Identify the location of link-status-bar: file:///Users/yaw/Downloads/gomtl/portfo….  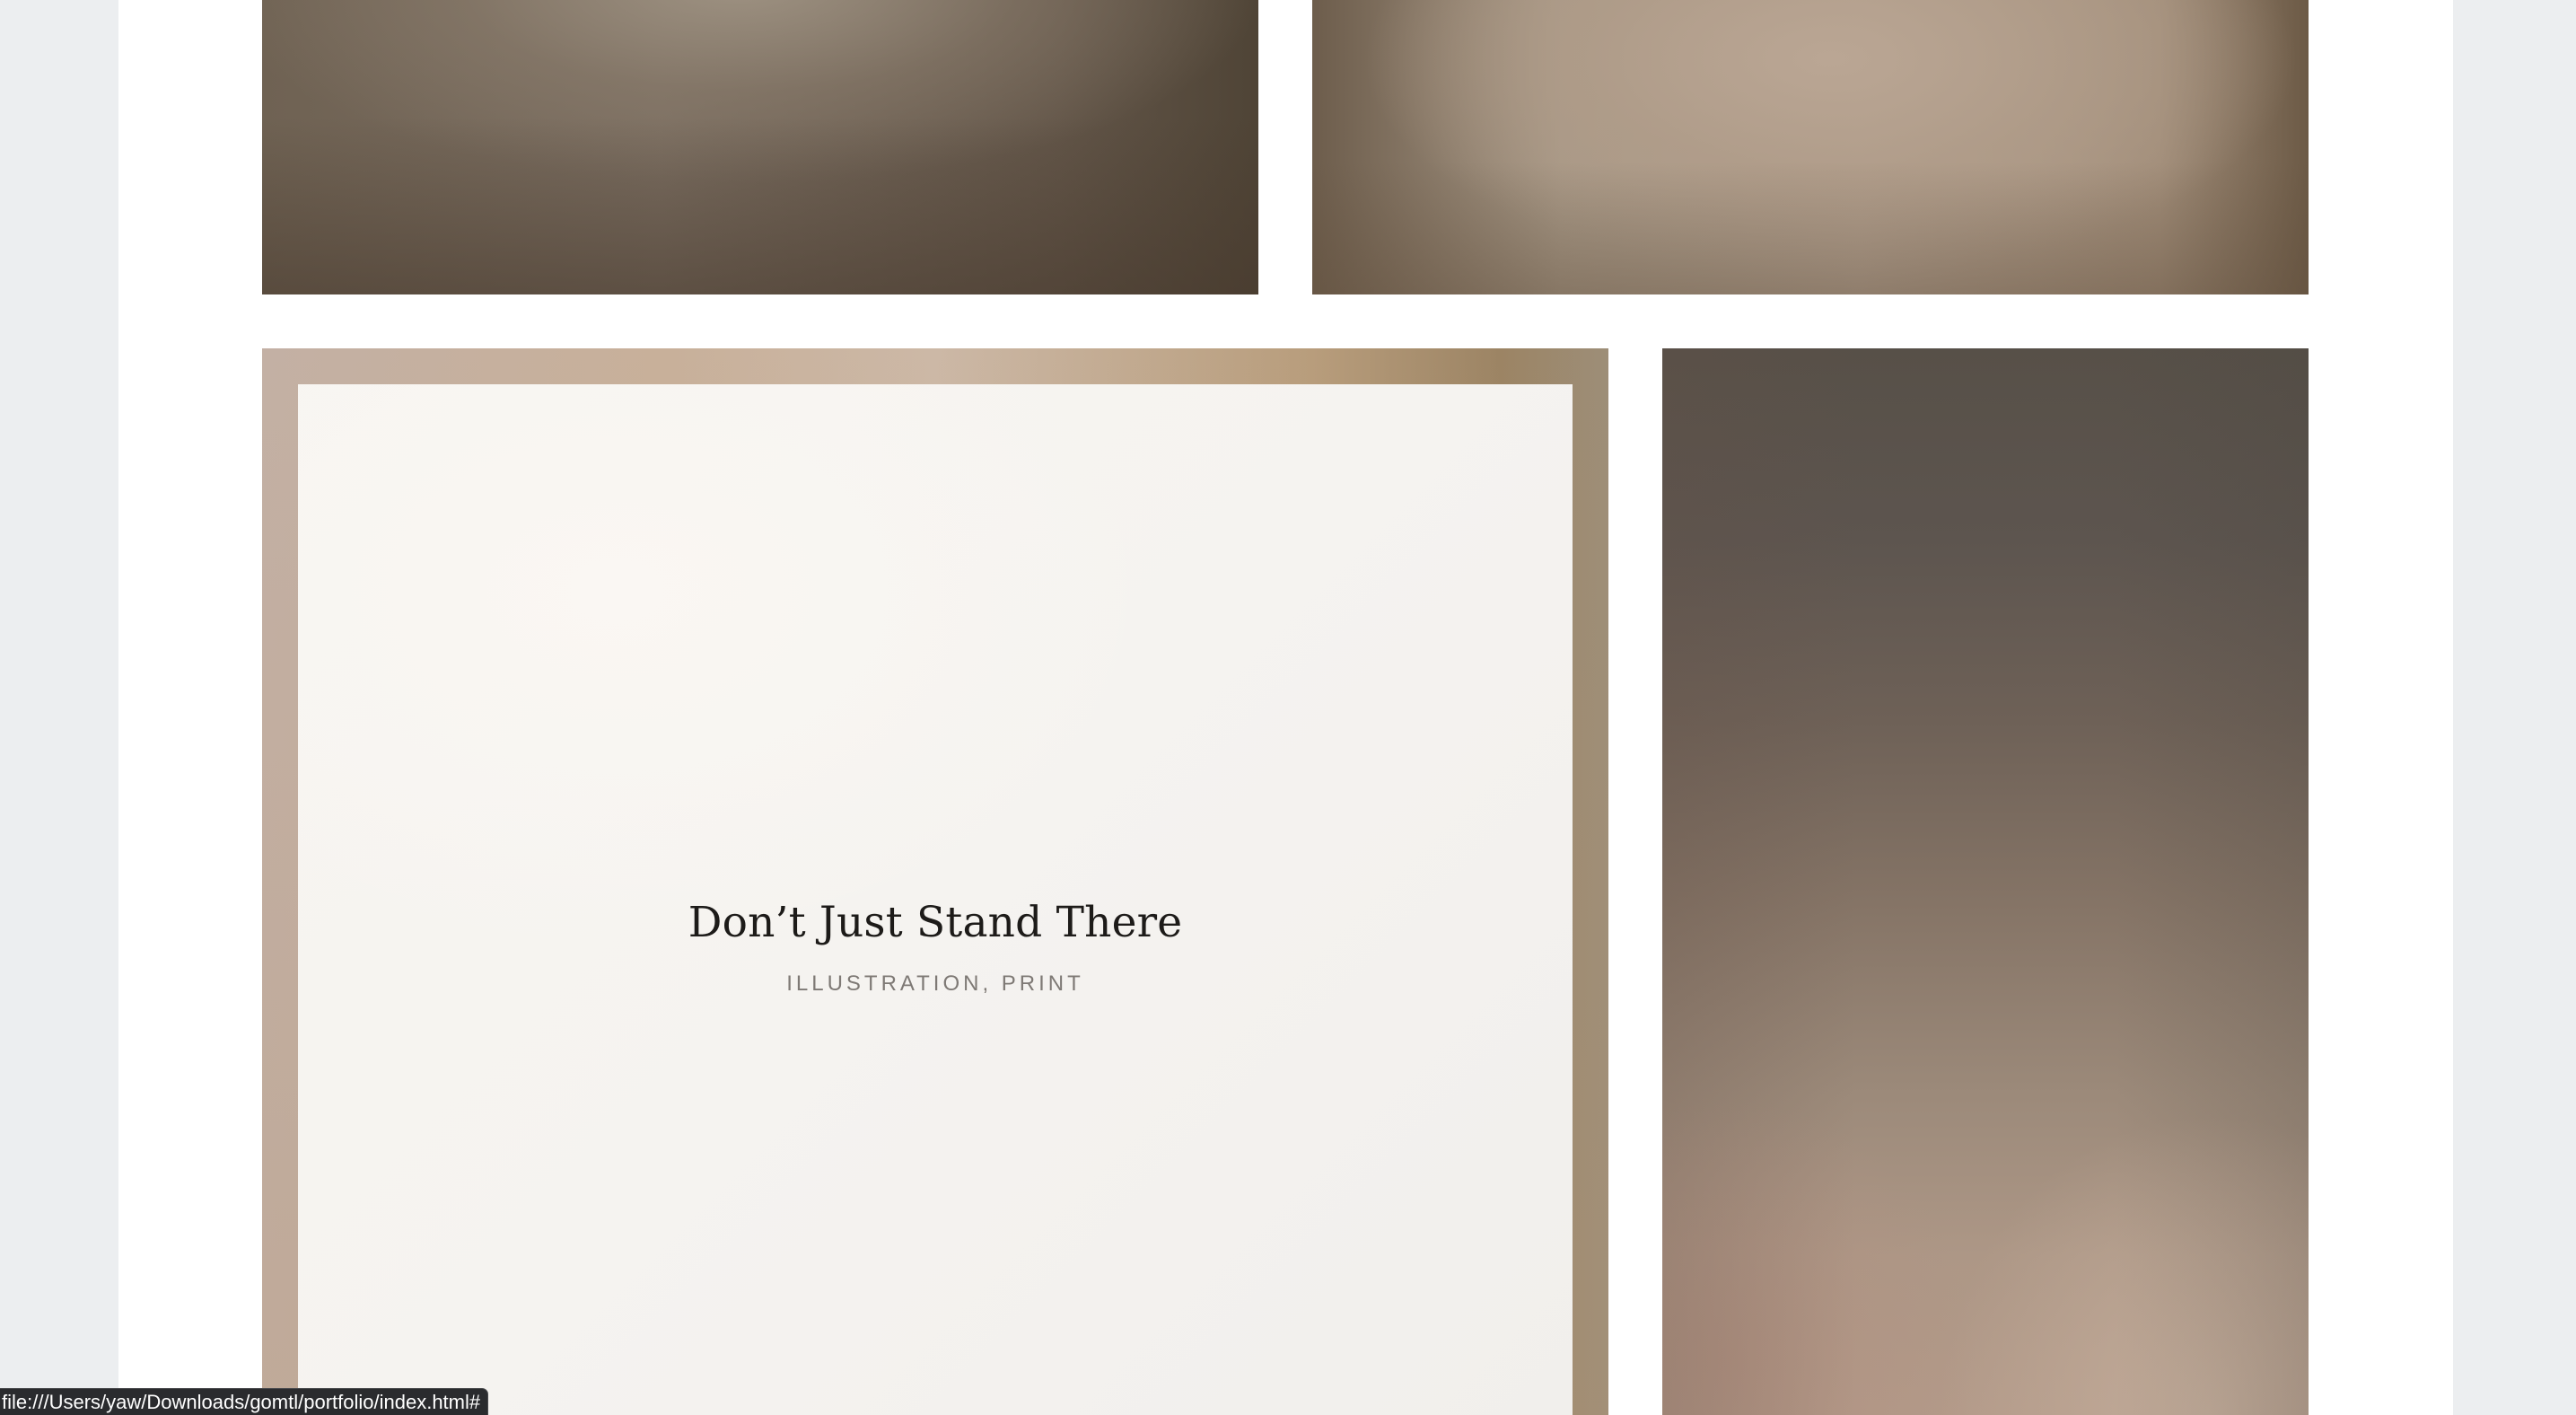
(244, 1401).